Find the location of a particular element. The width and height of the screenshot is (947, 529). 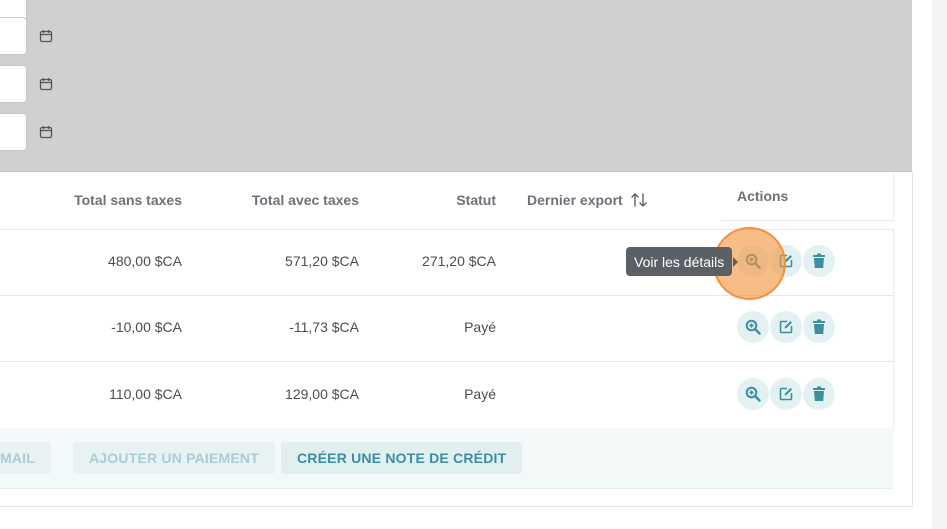

tooltip-arrow is located at coordinates (735, 262).